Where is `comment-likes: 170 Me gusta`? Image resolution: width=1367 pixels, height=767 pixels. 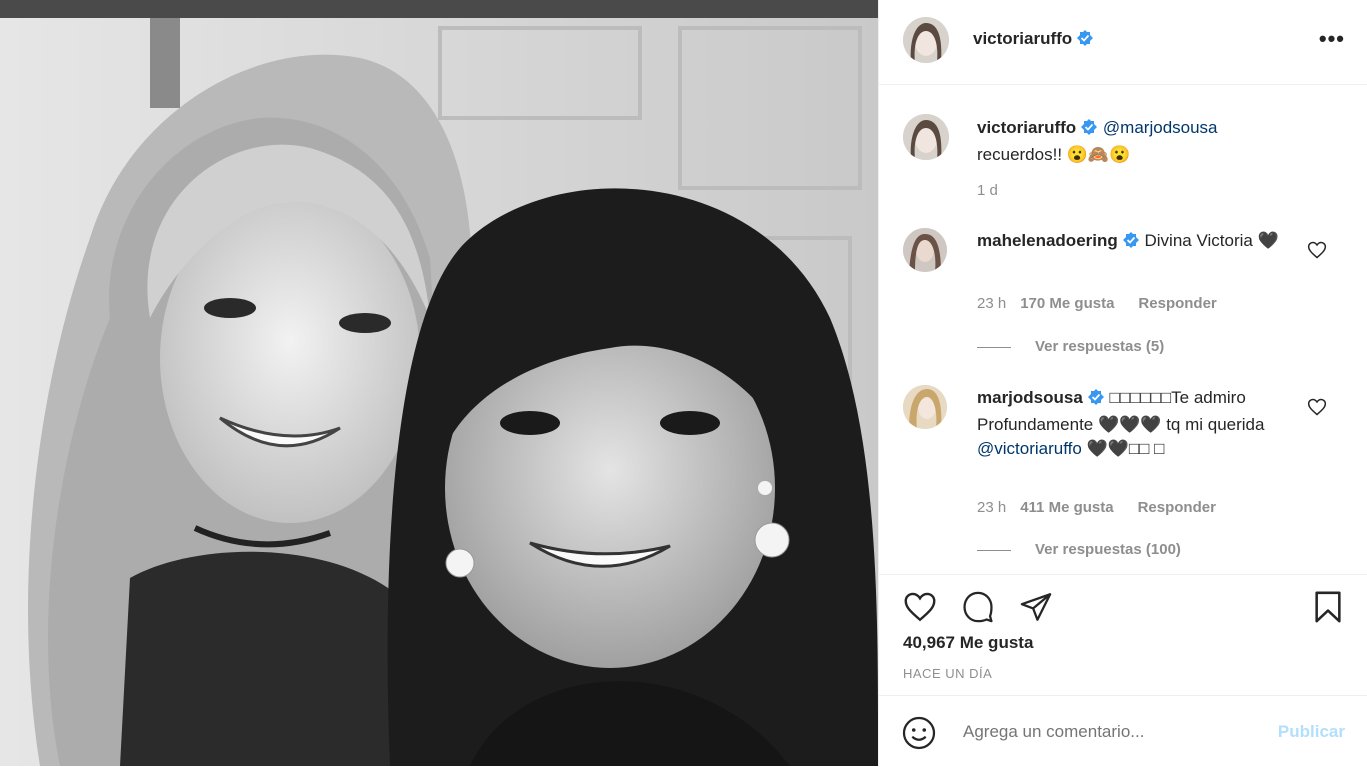 comment-likes: 170 Me gusta is located at coordinates (1067, 303).